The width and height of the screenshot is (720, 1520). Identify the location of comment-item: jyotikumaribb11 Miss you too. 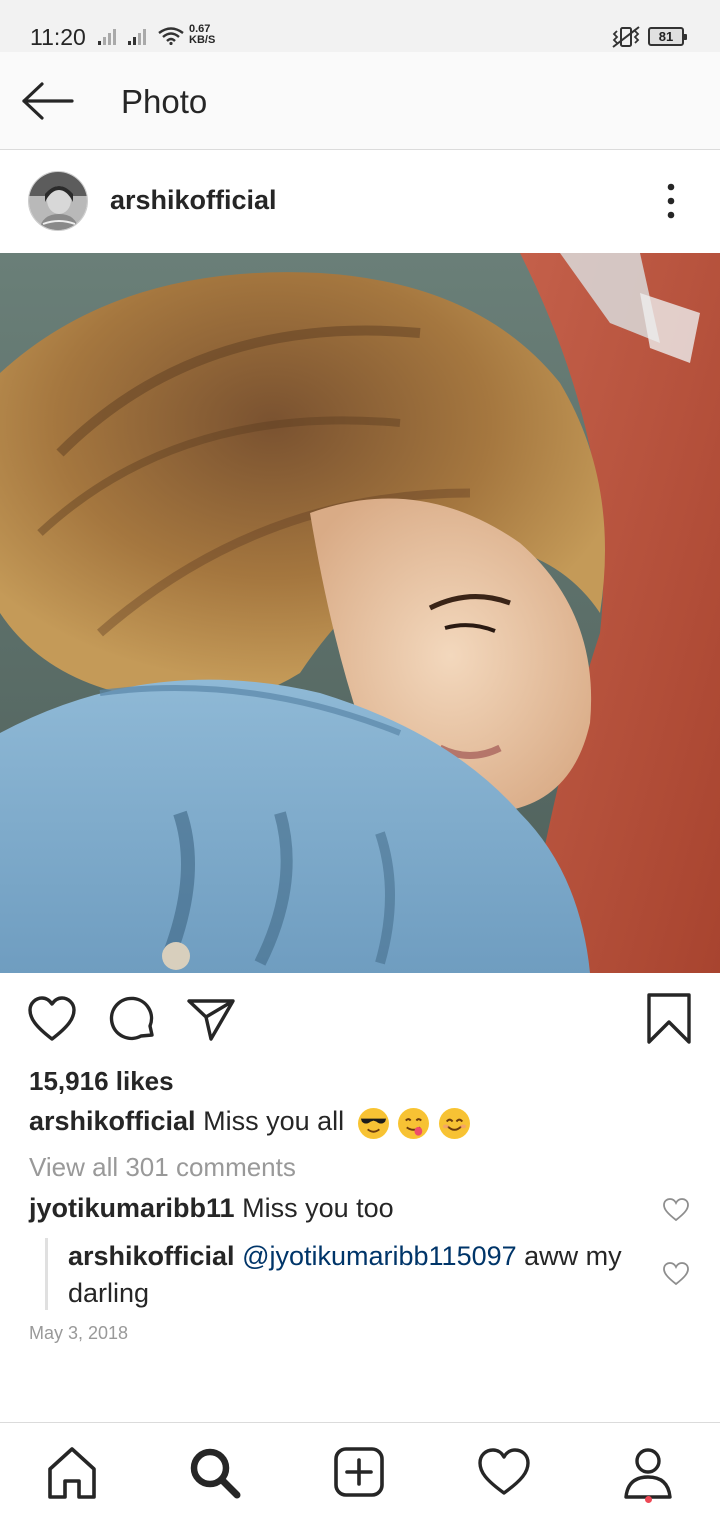
(211, 1208).